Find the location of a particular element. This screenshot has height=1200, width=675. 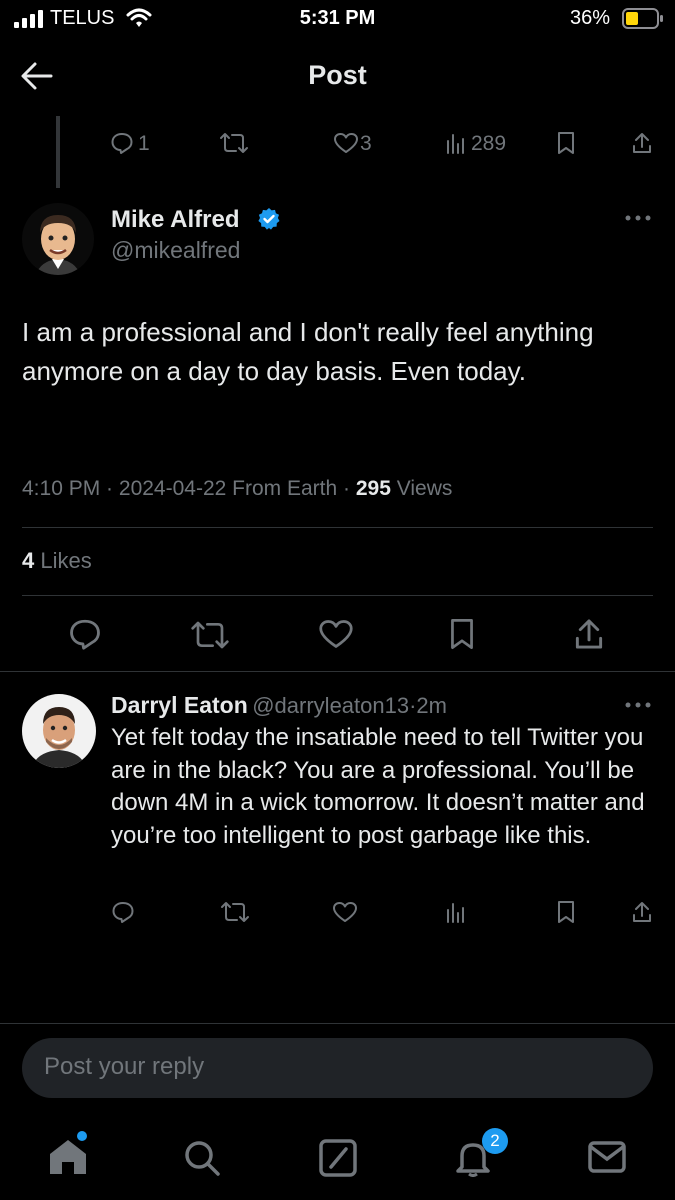

tweet-source: From Earth is located at coordinates (285, 488).